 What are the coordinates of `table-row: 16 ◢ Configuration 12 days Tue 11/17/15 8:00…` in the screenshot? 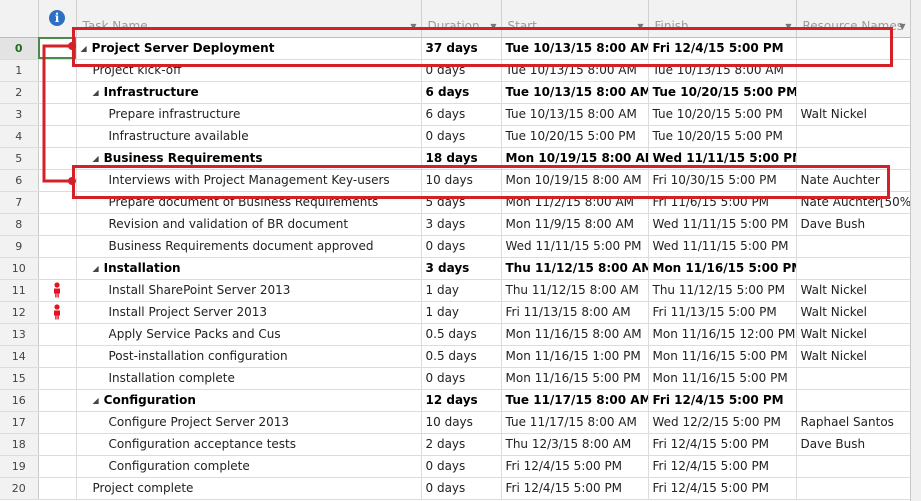 It's located at (455, 400).